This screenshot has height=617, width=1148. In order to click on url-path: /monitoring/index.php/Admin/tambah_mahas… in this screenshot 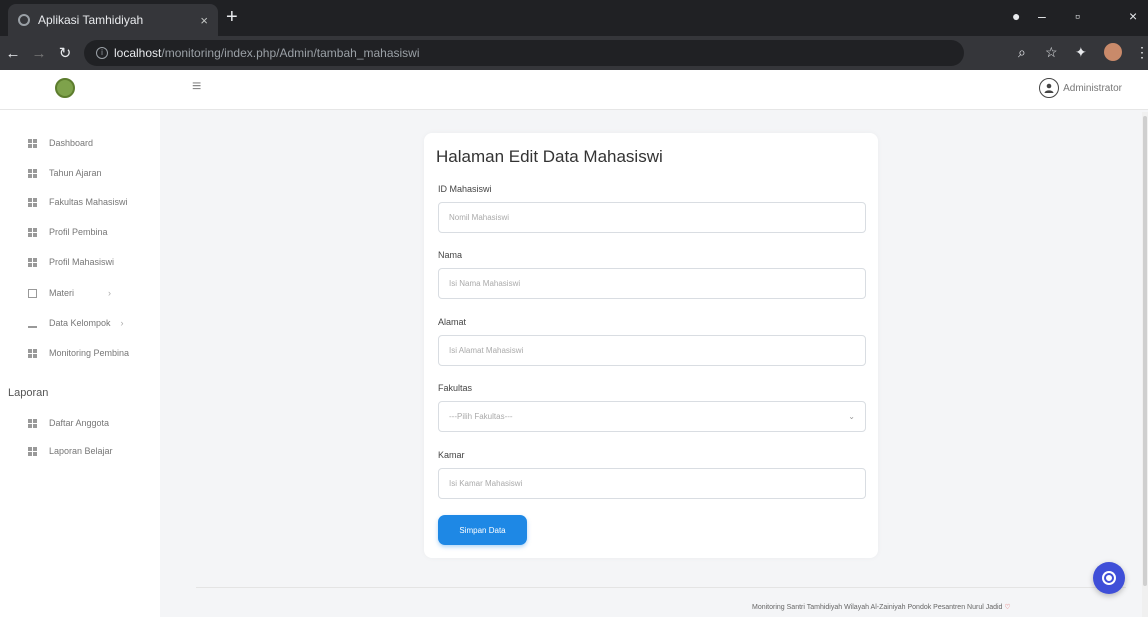, I will do `click(290, 53)`.